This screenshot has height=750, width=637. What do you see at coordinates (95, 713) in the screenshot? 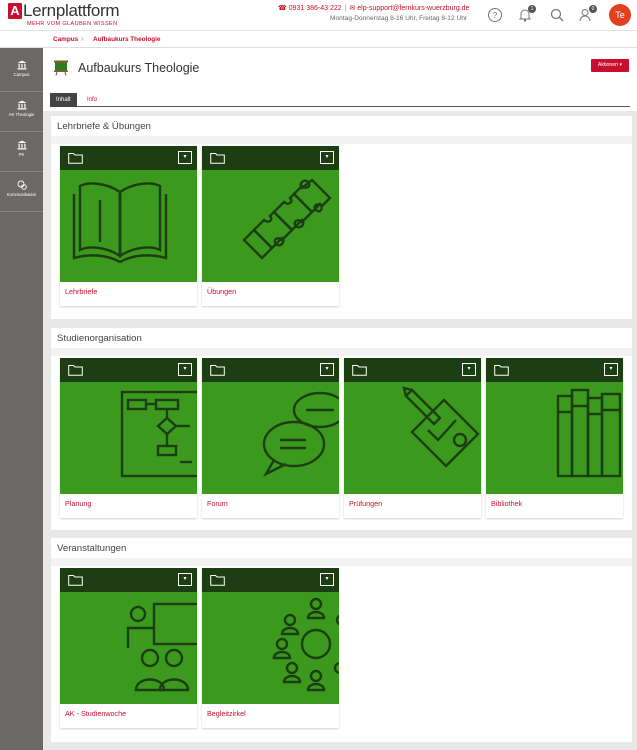
I see `tile-label: AK - Studienwoche` at bounding box center [95, 713].